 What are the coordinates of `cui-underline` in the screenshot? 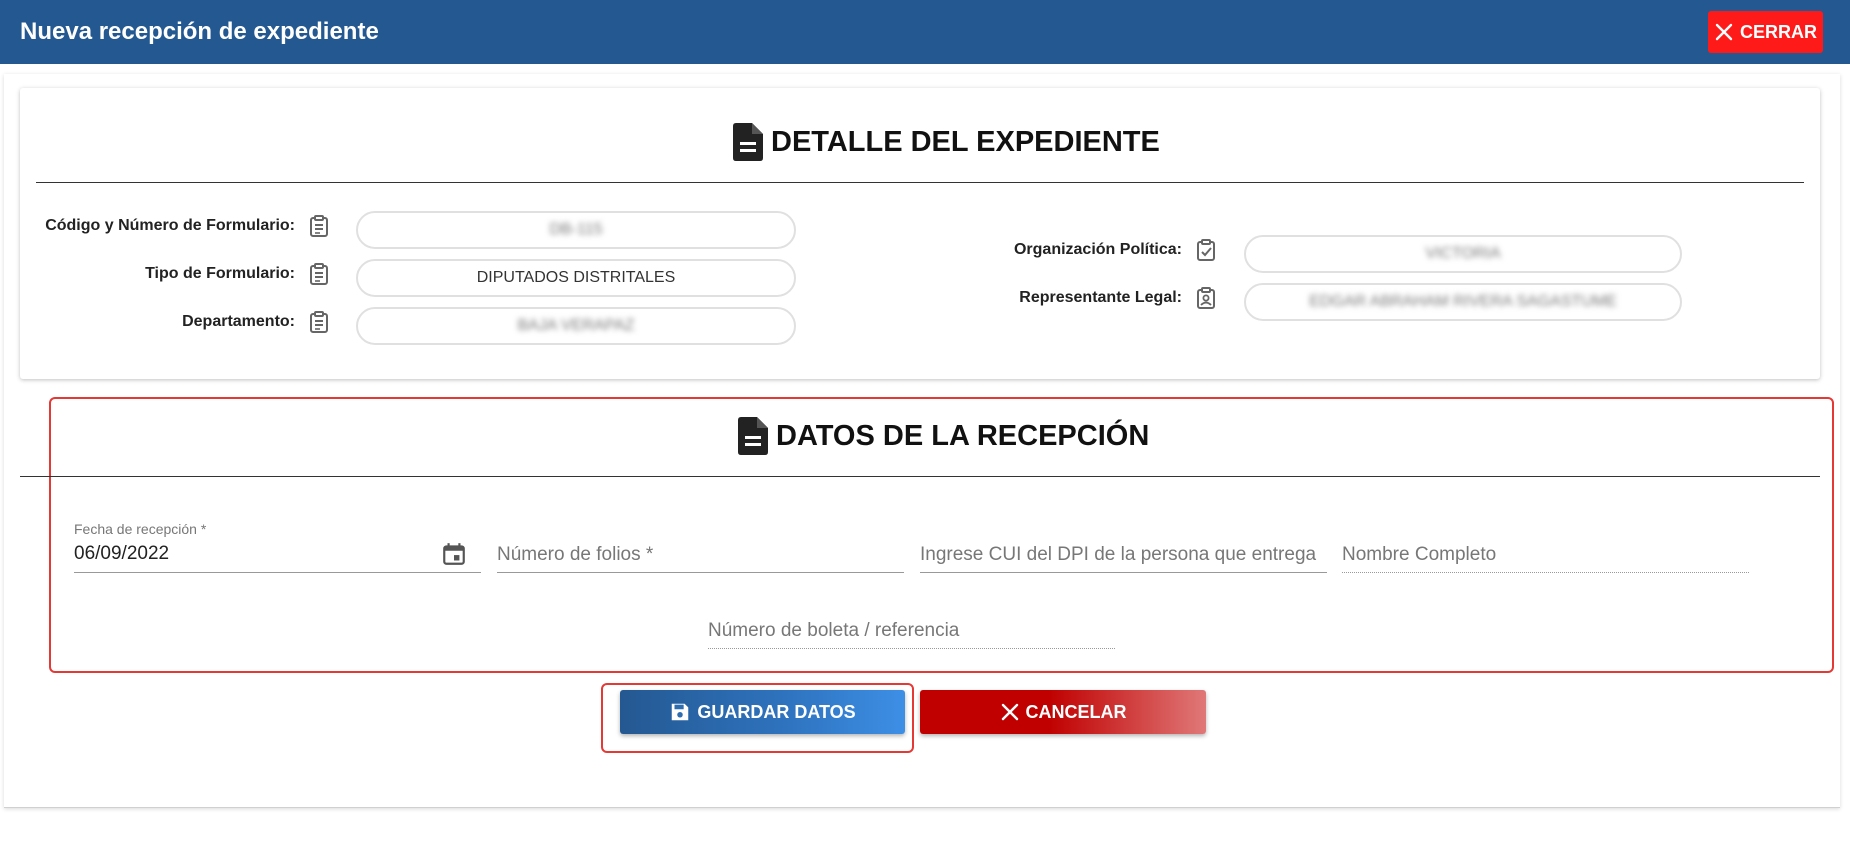 It's located at (1123, 572).